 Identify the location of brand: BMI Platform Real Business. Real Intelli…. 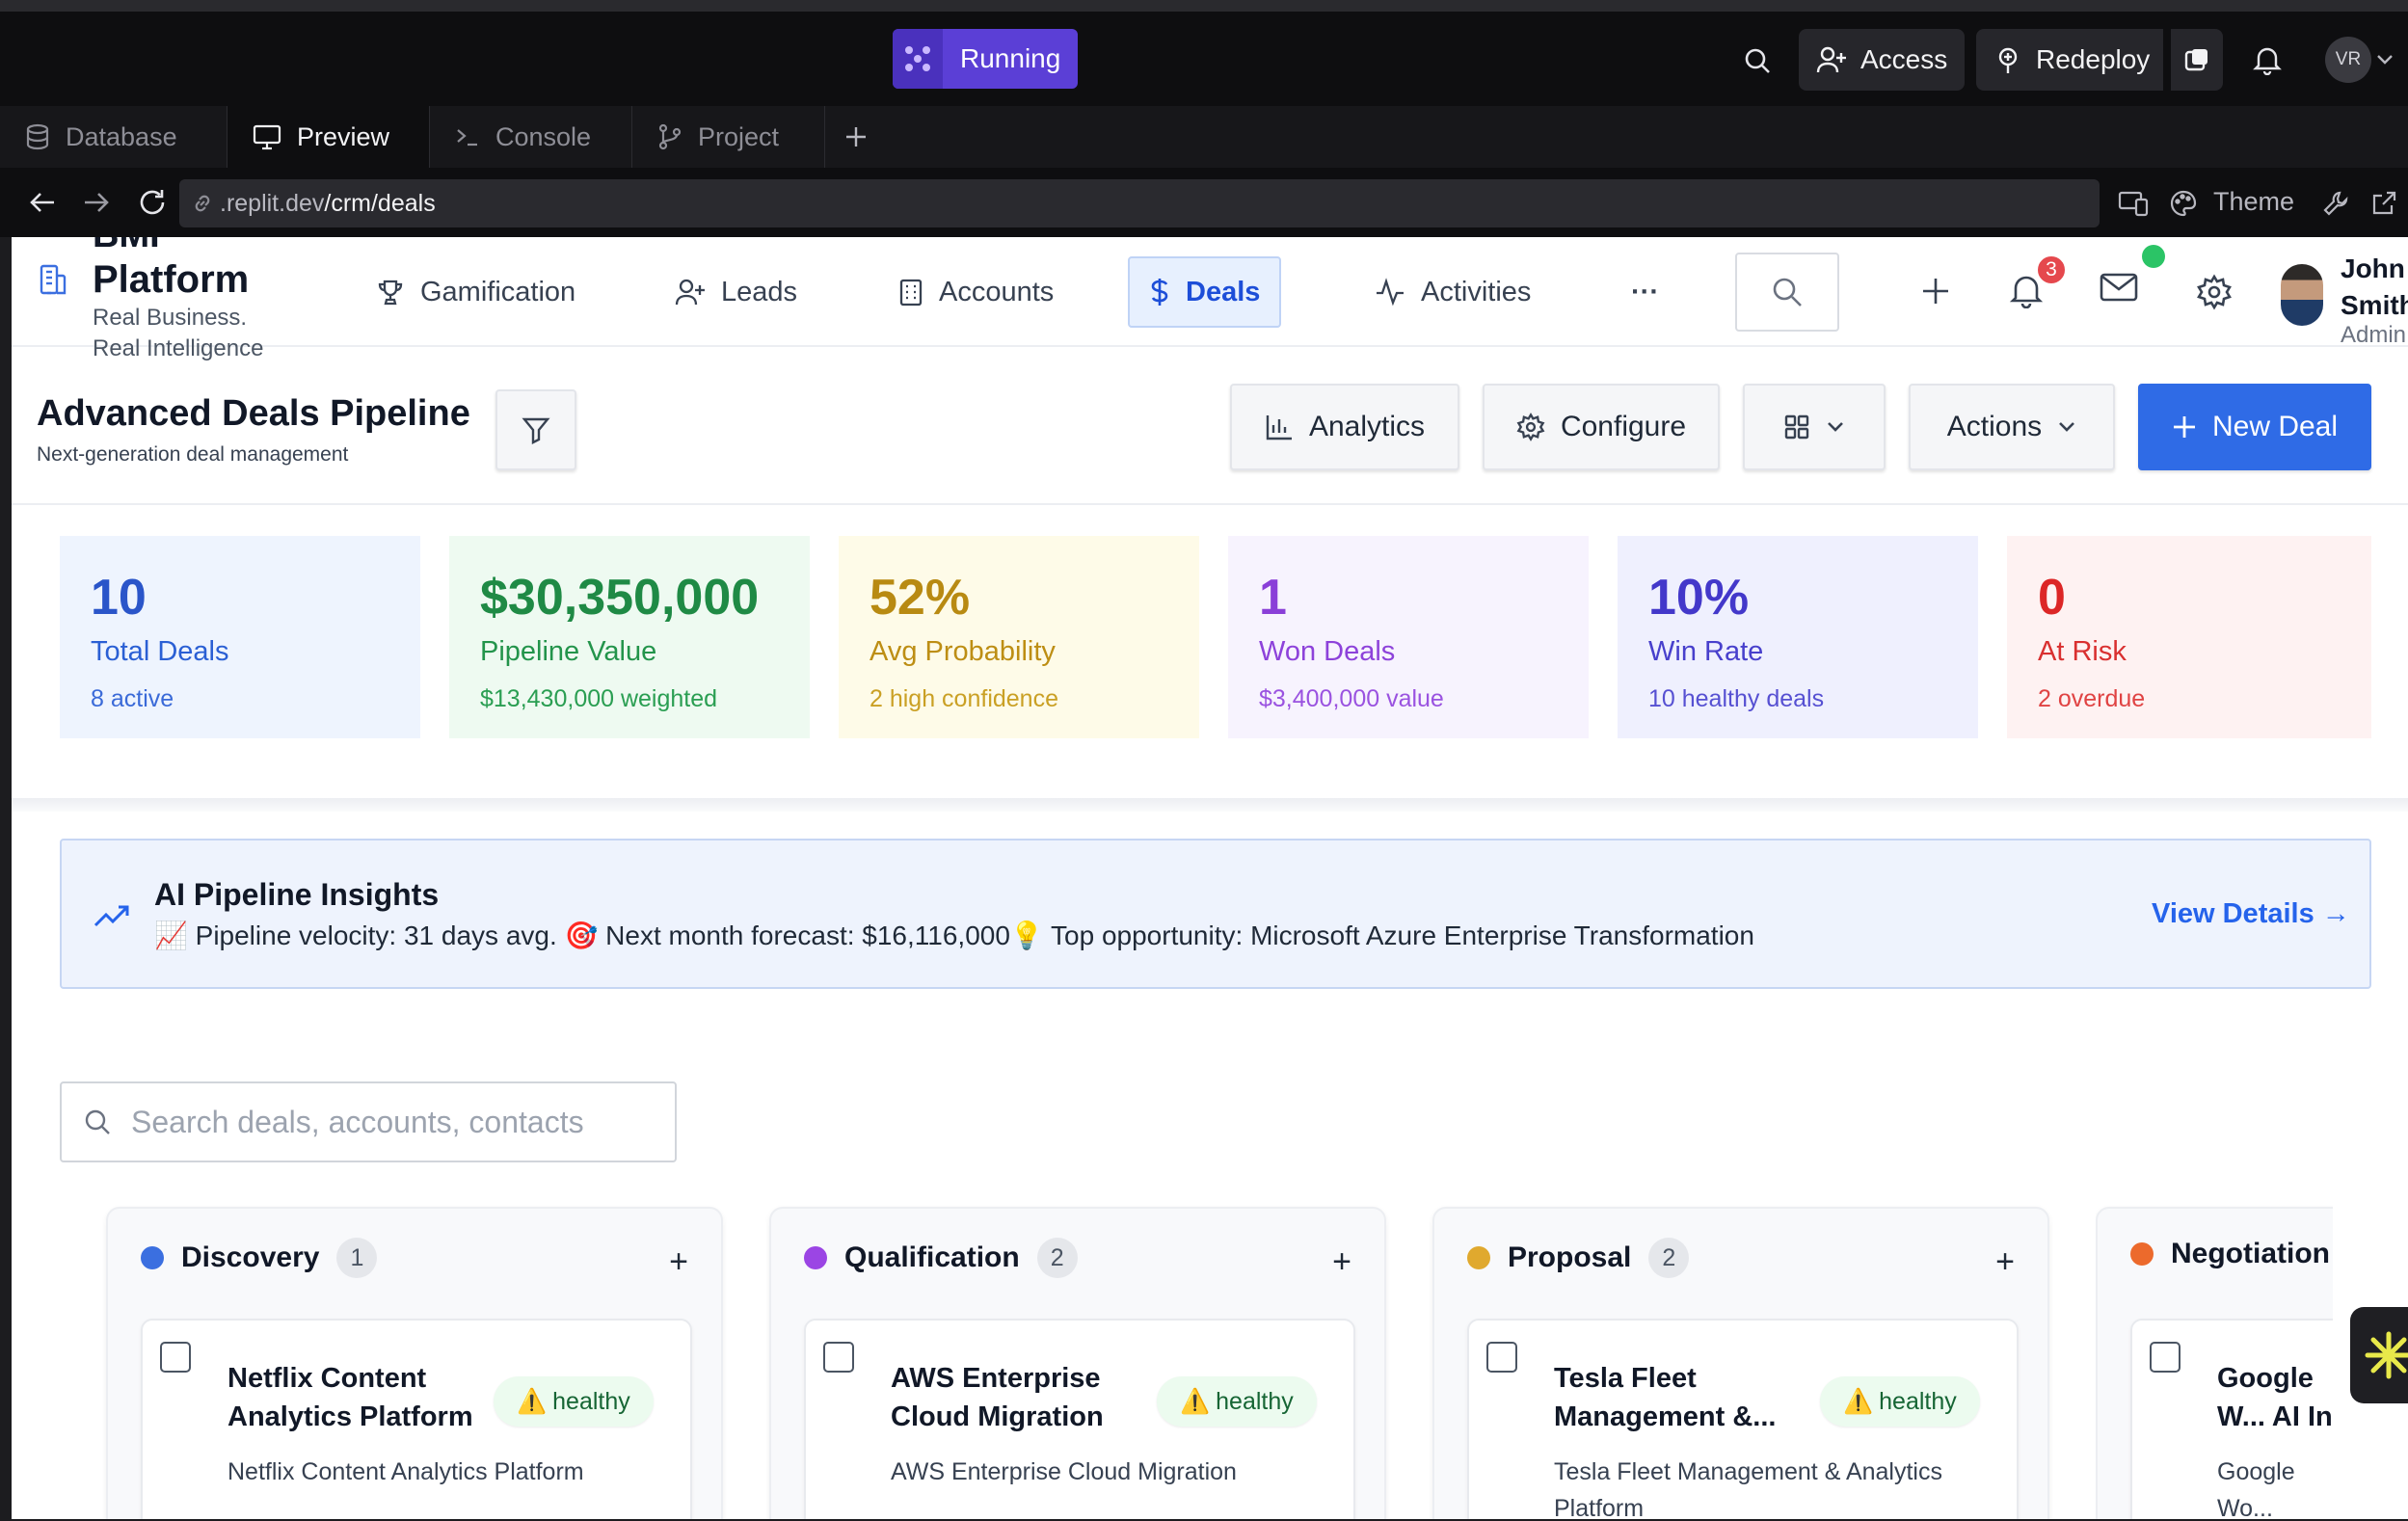
(150, 299).